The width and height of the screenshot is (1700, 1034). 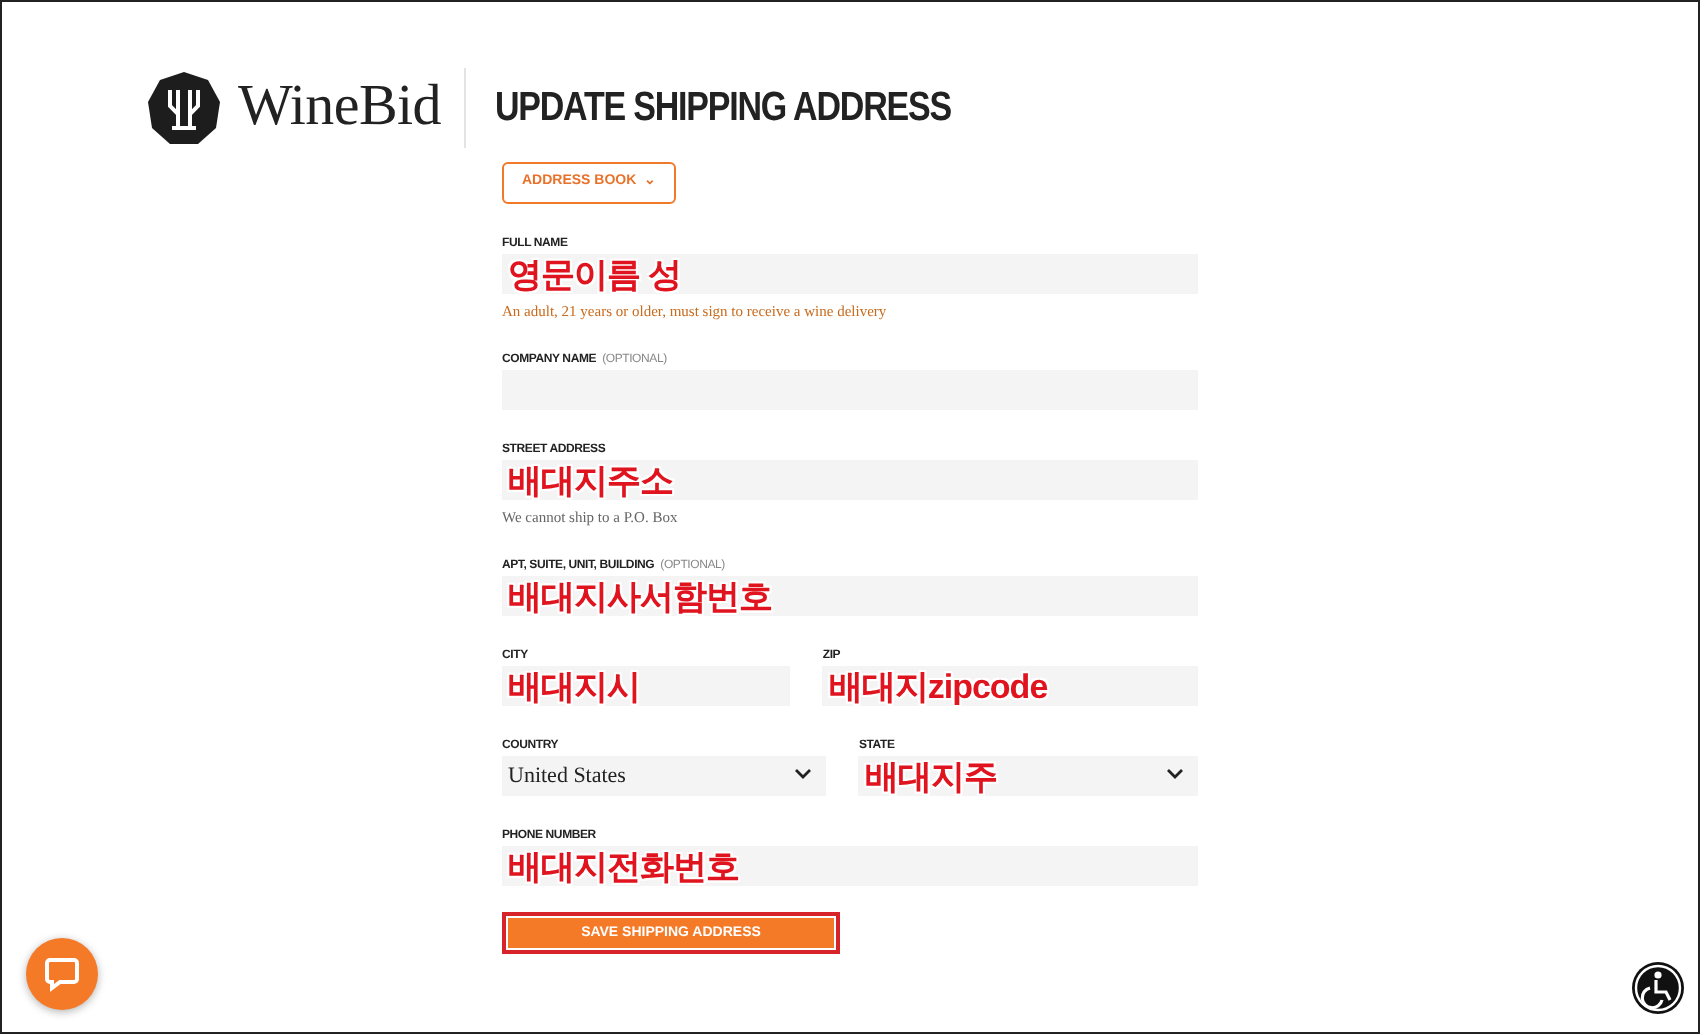 I want to click on chat-icon, so click(x=62, y=974).